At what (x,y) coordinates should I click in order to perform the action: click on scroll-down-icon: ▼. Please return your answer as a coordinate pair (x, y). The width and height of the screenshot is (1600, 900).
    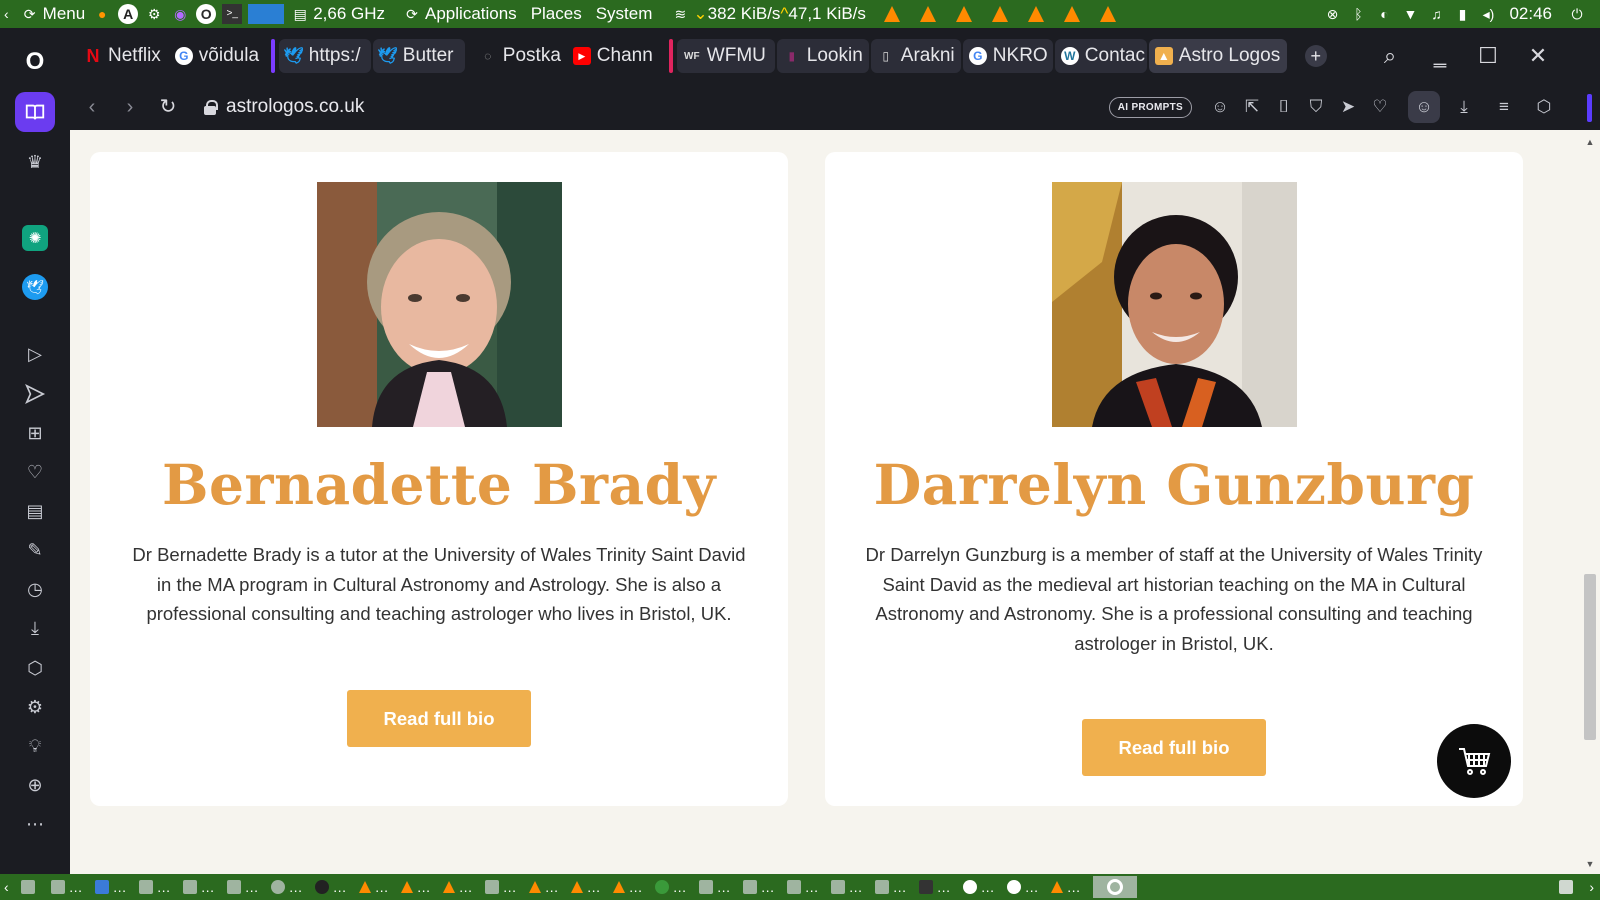
    Looking at the image, I should click on (1590, 864).